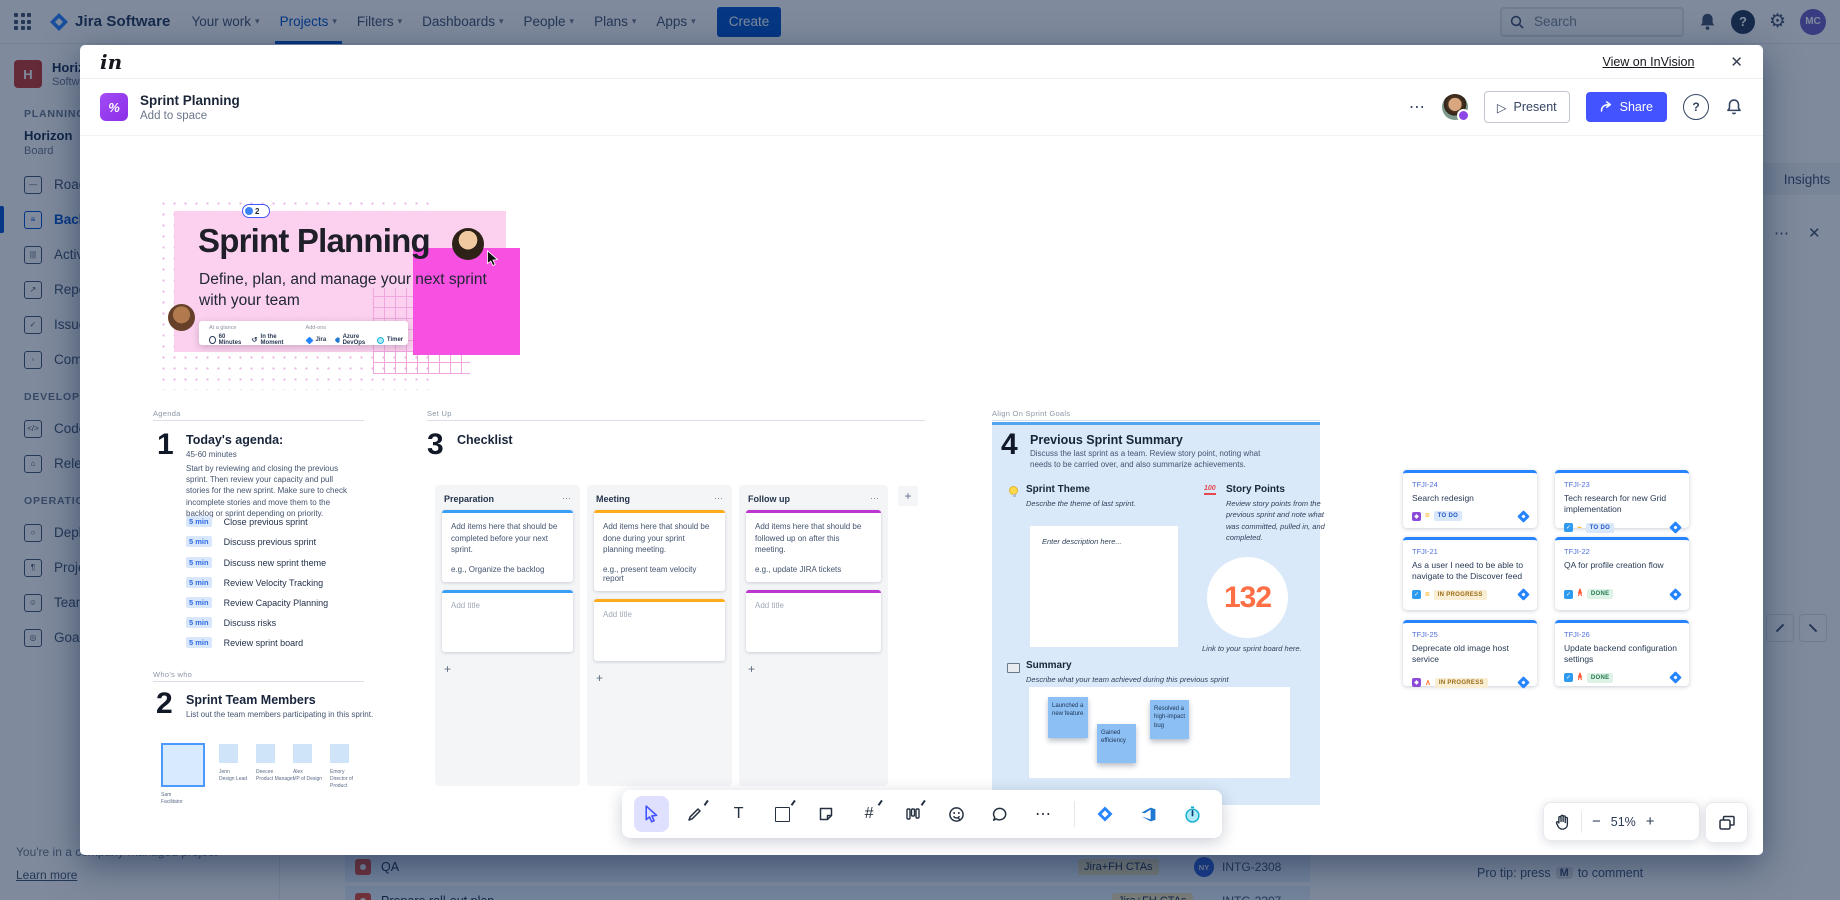  What do you see at coordinates (1074, 814) in the screenshot?
I see `toolbar-divider` at bounding box center [1074, 814].